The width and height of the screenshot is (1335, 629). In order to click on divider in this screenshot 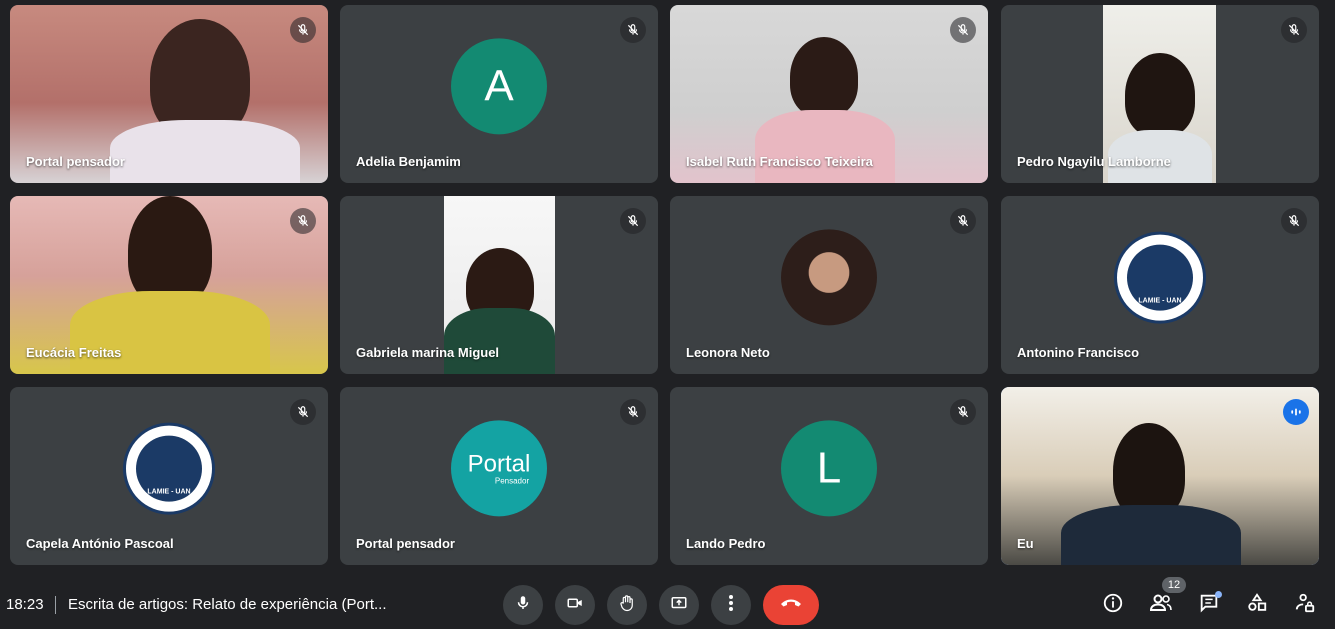, I will do `click(55, 605)`.